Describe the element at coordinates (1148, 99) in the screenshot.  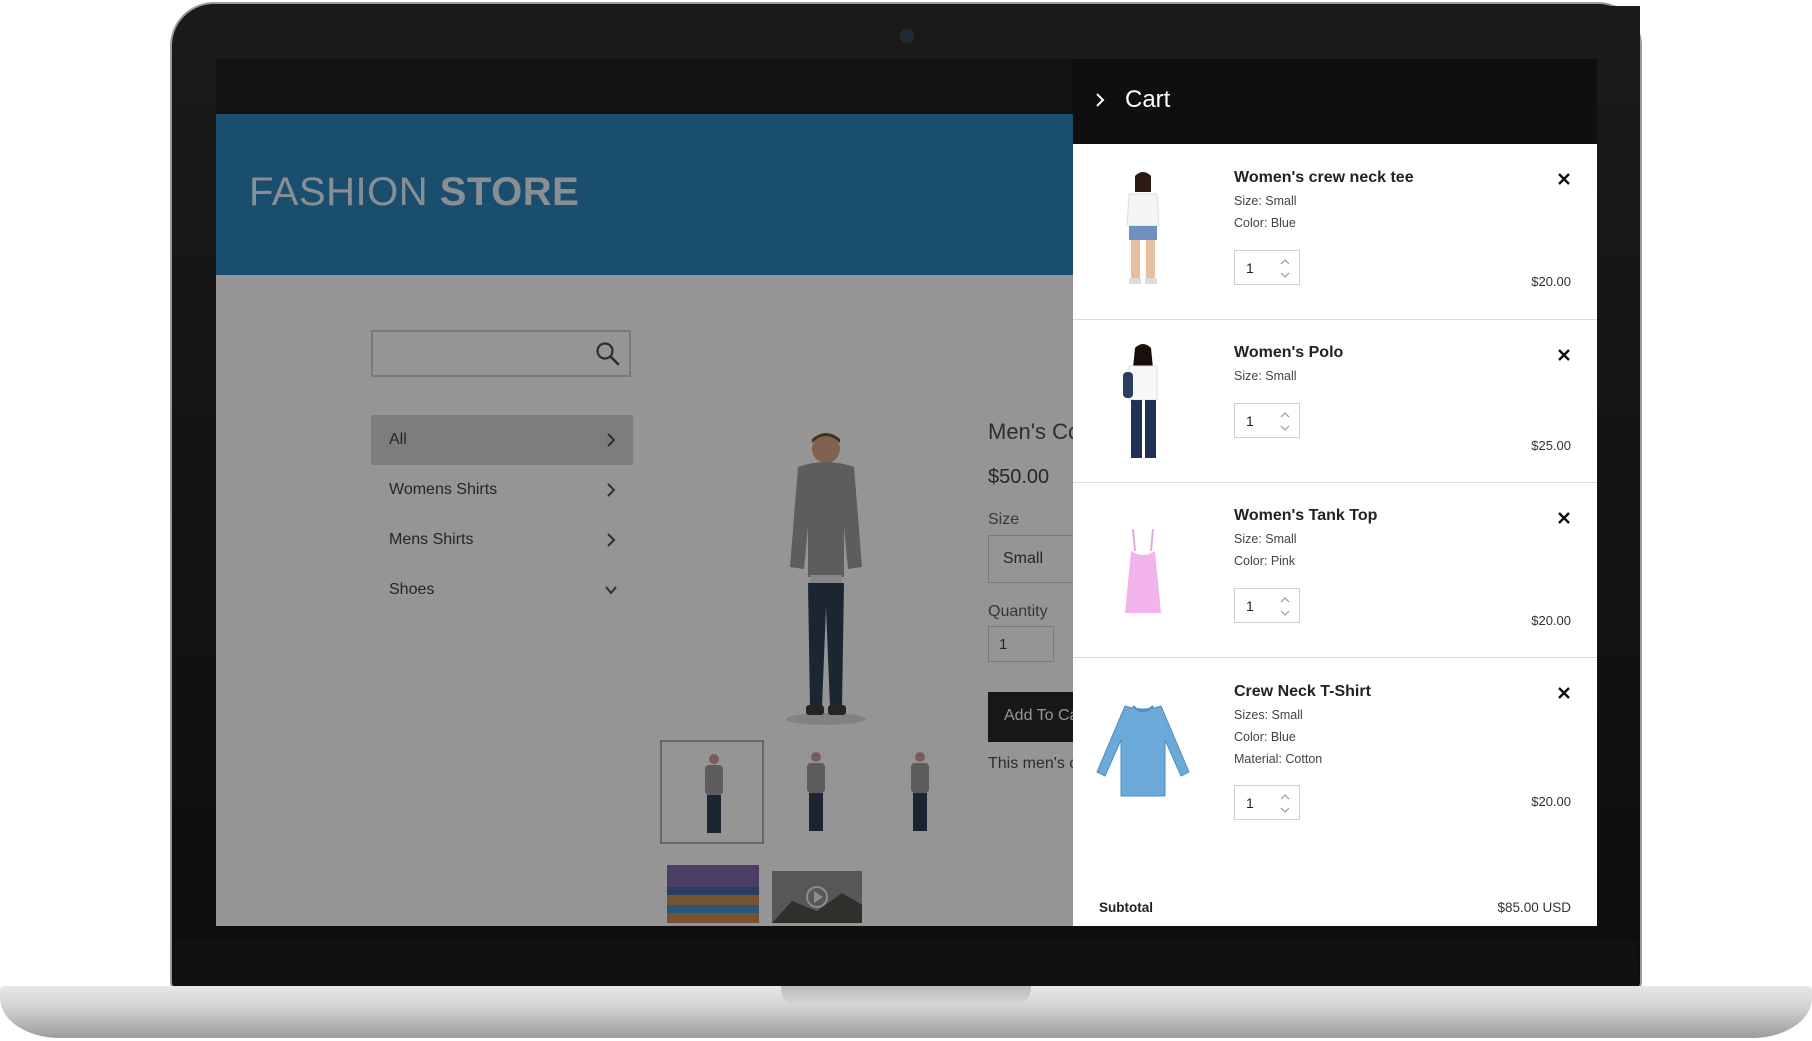
I see `cart-title: Cart` at that location.